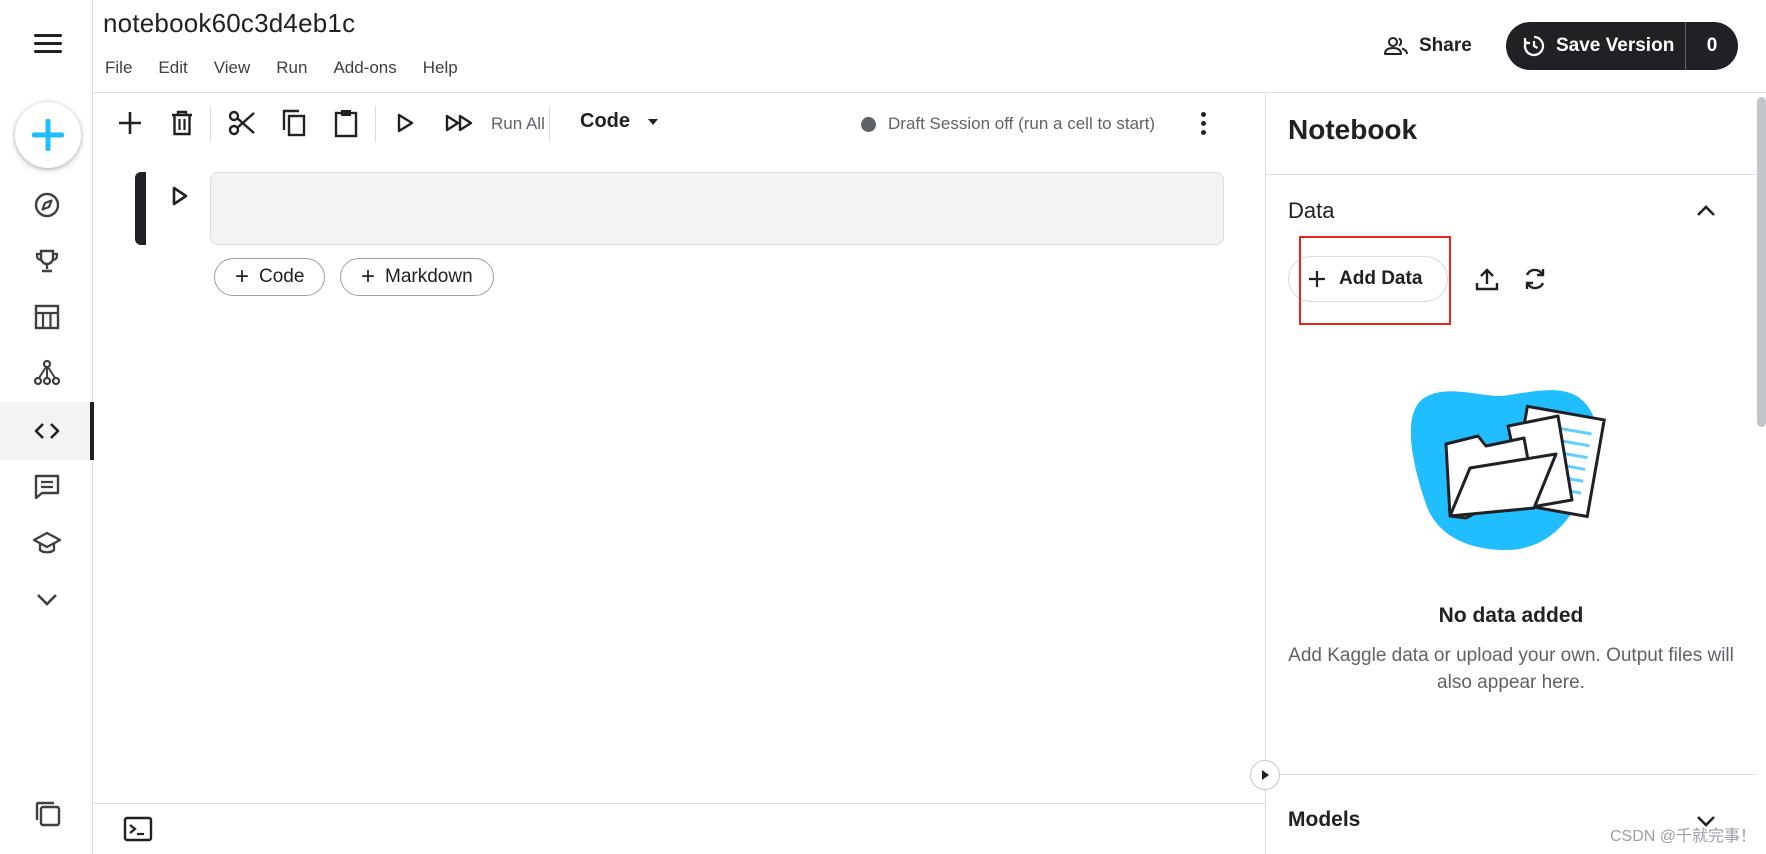 Image resolution: width=1766 pixels, height=854 pixels. Describe the element at coordinates (717, 208) in the screenshot. I see `code-cell-editor` at that location.